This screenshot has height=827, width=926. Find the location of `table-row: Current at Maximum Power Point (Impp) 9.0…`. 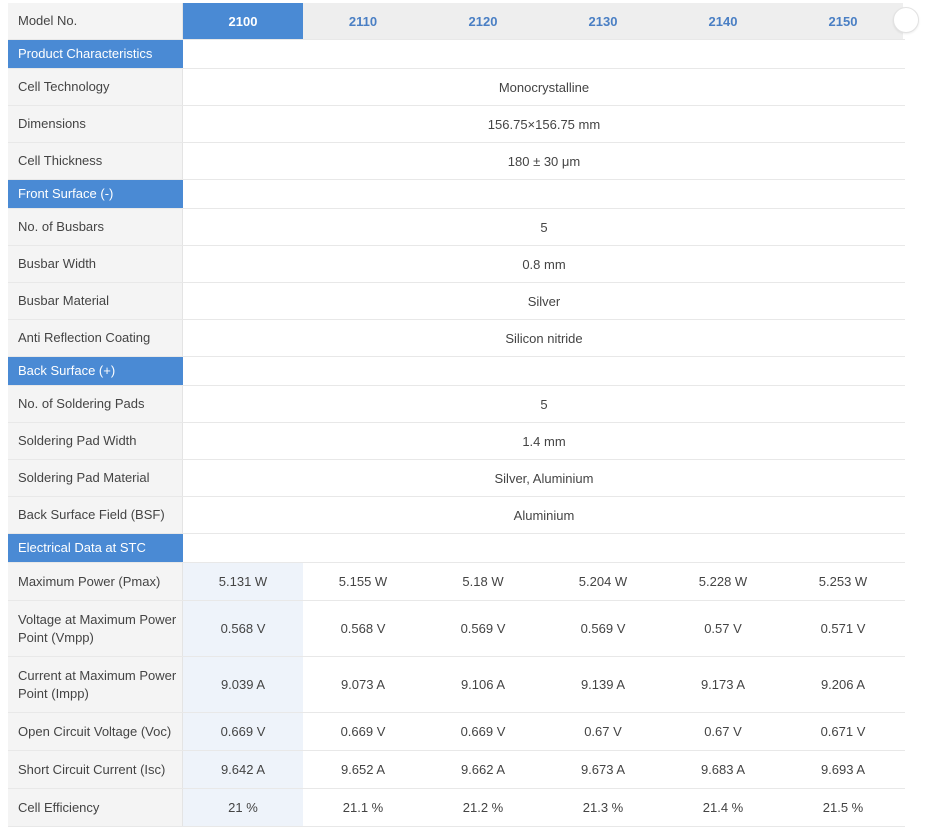

table-row: Current at Maximum Power Point (Impp) 9.0… is located at coordinates (456, 685).